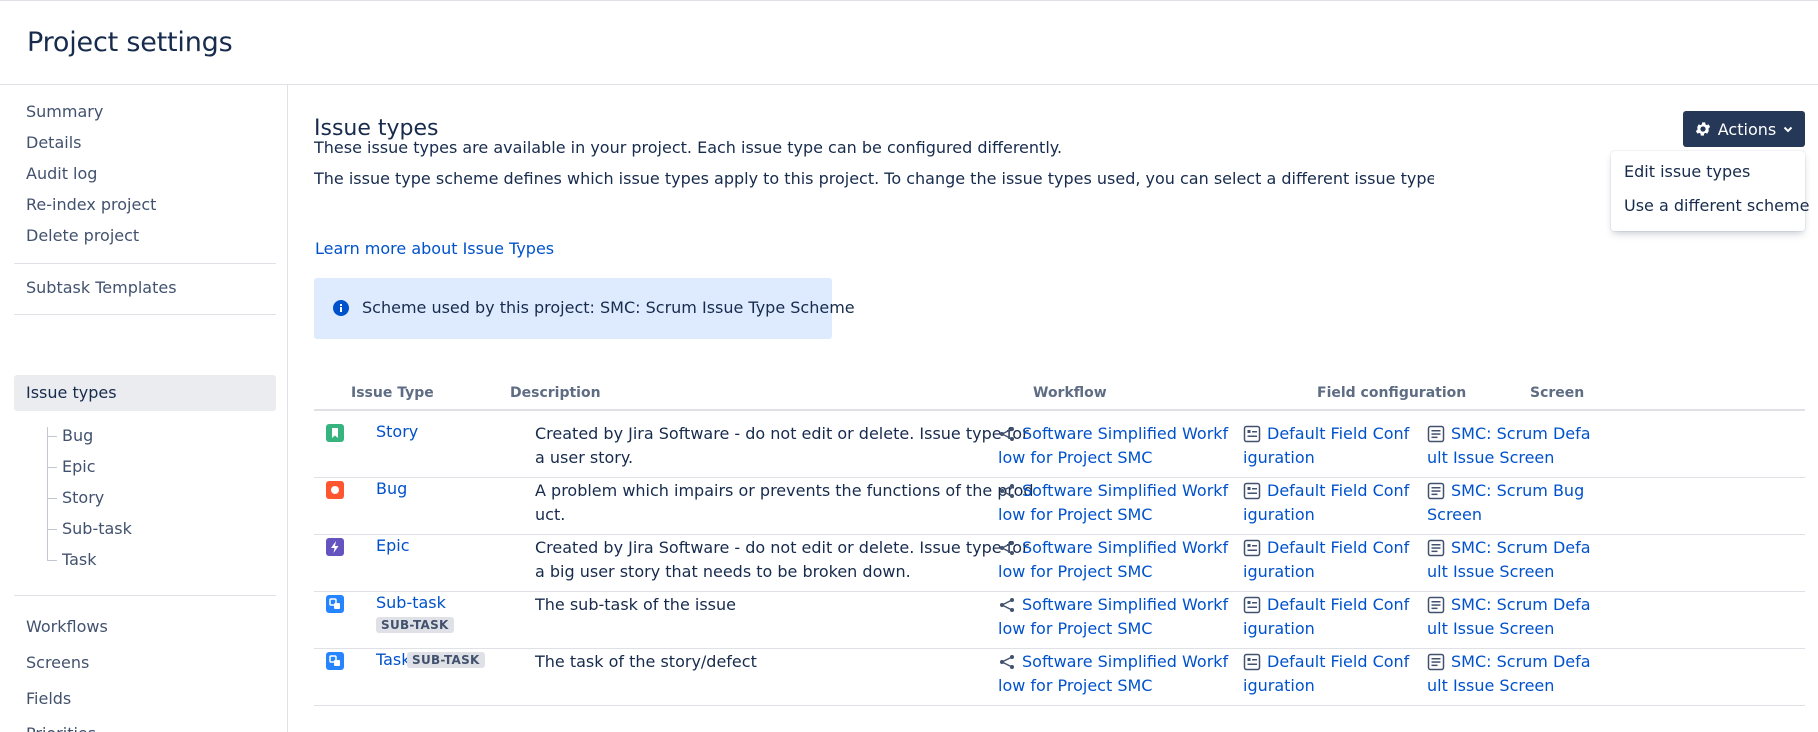  Describe the element at coordinates (335, 604) in the screenshot. I see `subtask-icon` at that location.